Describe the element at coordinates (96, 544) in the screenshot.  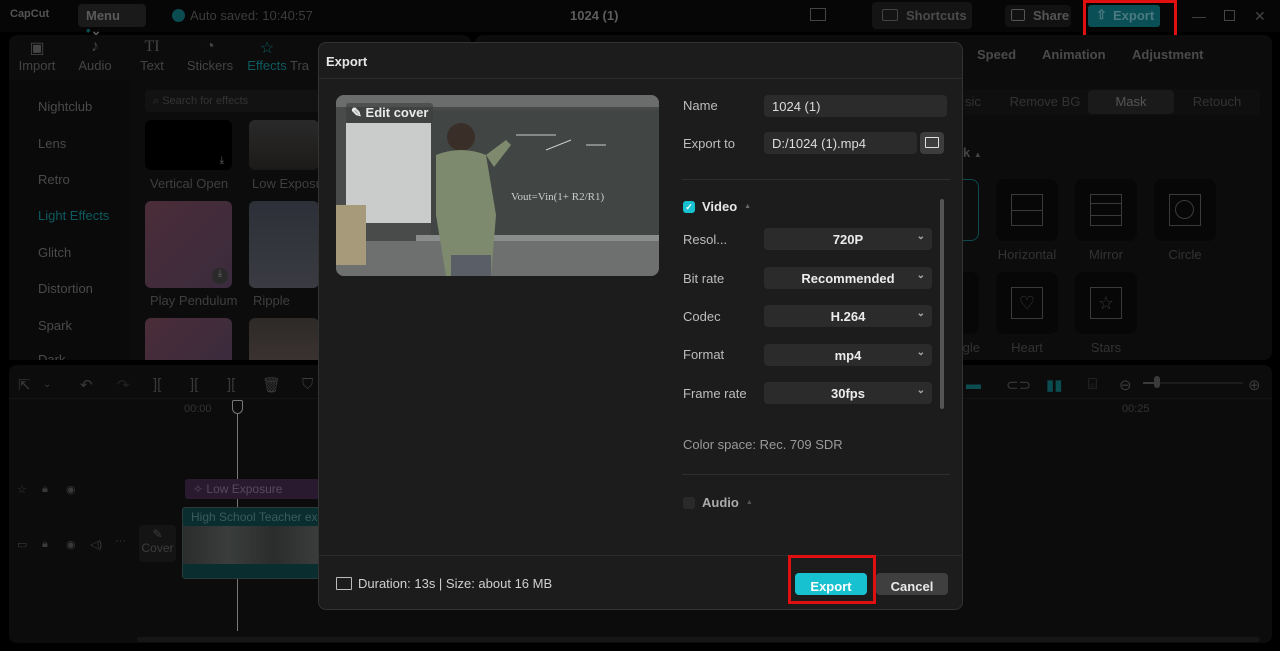
I see `volume-icon: ◁)` at that location.